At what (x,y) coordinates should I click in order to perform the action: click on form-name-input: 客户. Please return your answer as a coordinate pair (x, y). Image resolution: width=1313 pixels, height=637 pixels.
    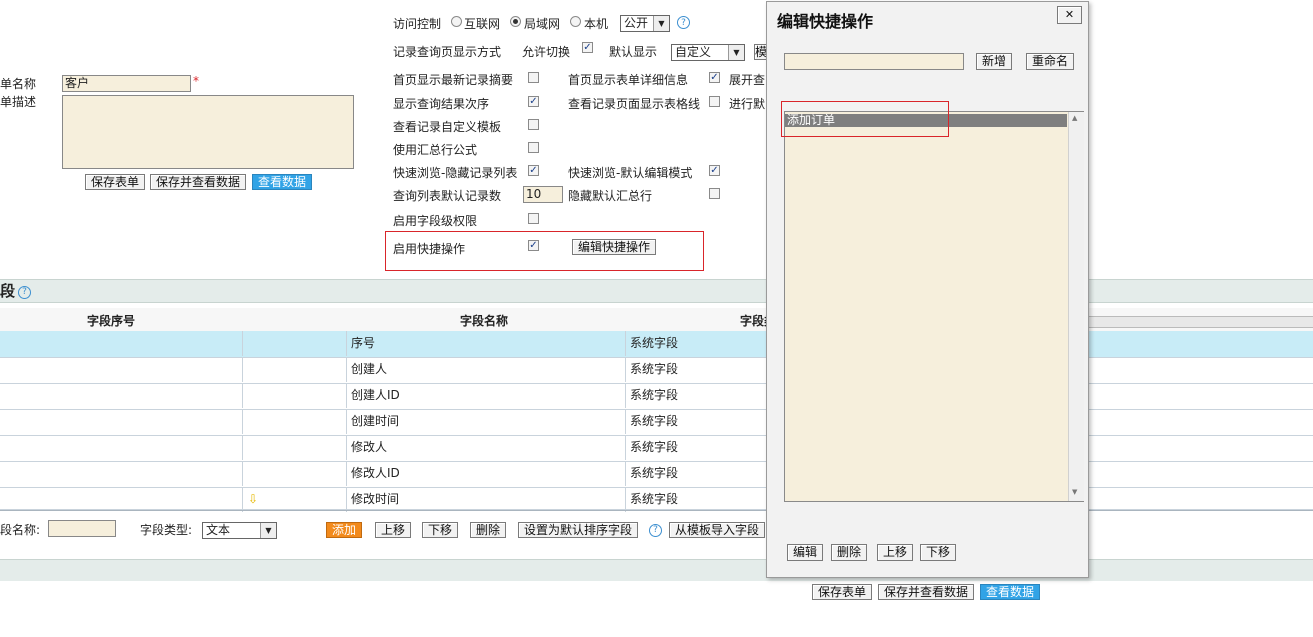
    Looking at the image, I should click on (126, 83).